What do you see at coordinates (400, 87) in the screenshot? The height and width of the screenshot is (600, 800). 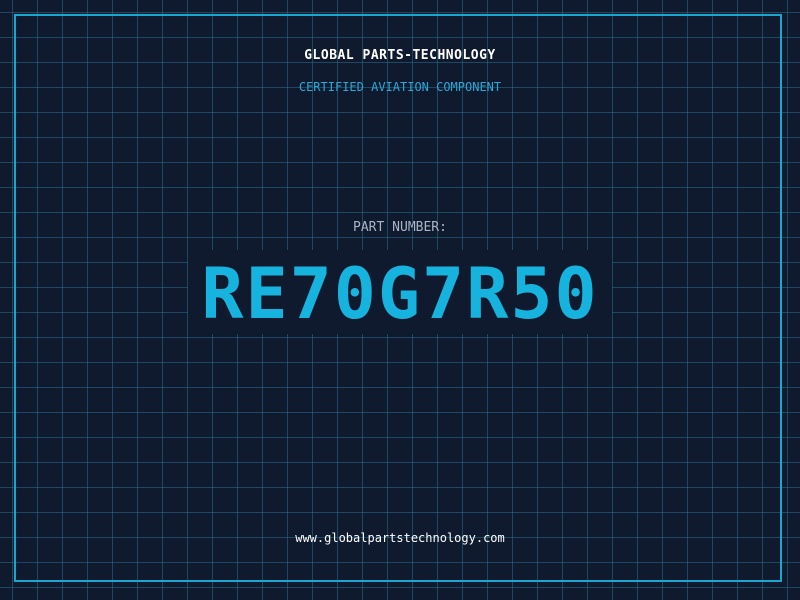 I see `certification-subtitle: CERTIFIED AVIATION COMPONENT` at bounding box center [400, 87].